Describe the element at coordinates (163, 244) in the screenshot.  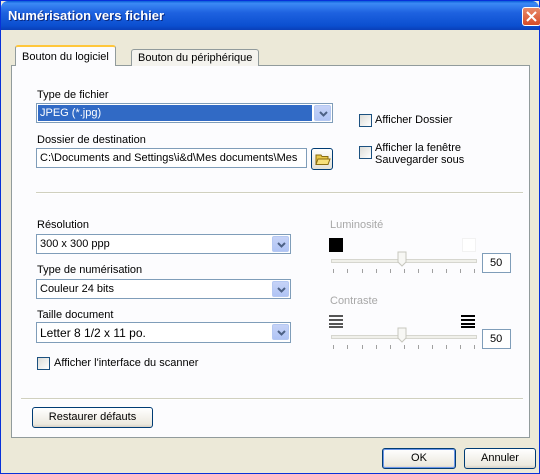
I see `resolution-select: 300 x 300 ppp` at that location.